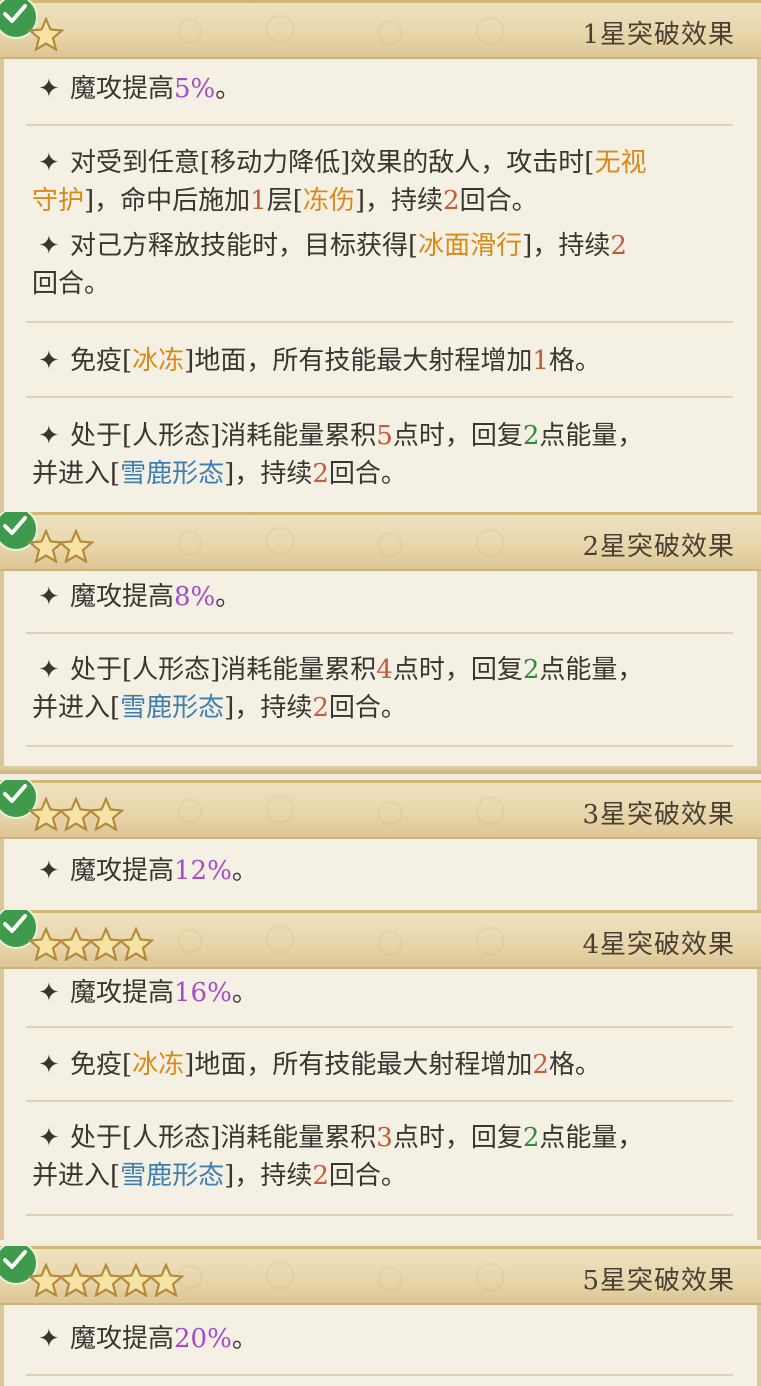 The width and height of the screenshot is (761, 1386). Describe the element at coordinates (658, 547) in the screenshot. I see `section-title: 2星突破效果` at that location.